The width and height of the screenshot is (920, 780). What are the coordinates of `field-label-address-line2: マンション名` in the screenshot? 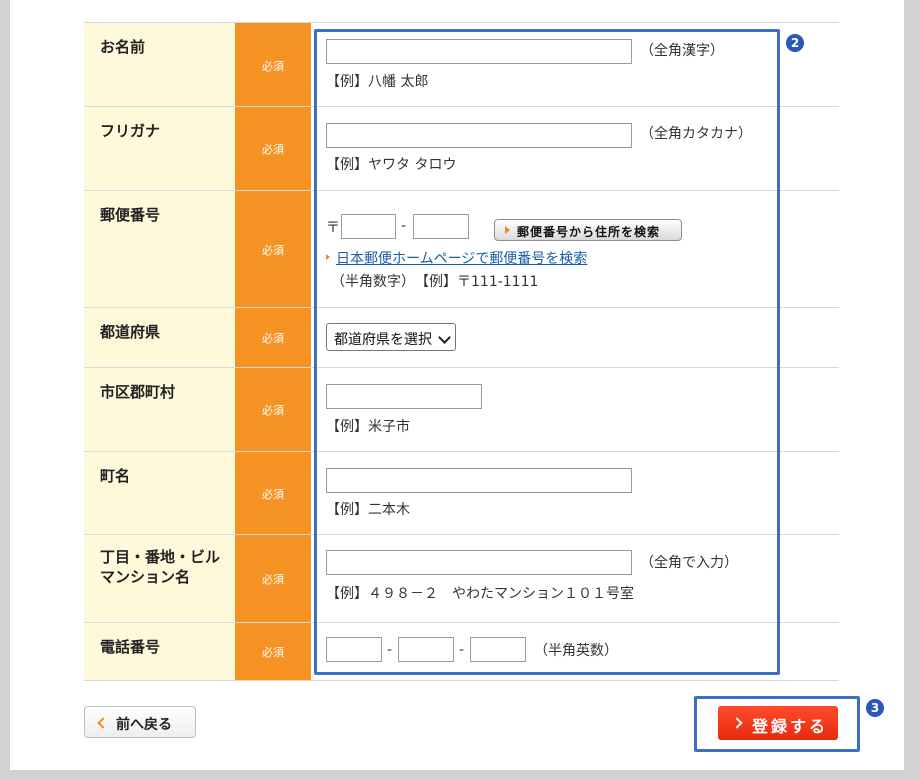 It's located at (145, 577).